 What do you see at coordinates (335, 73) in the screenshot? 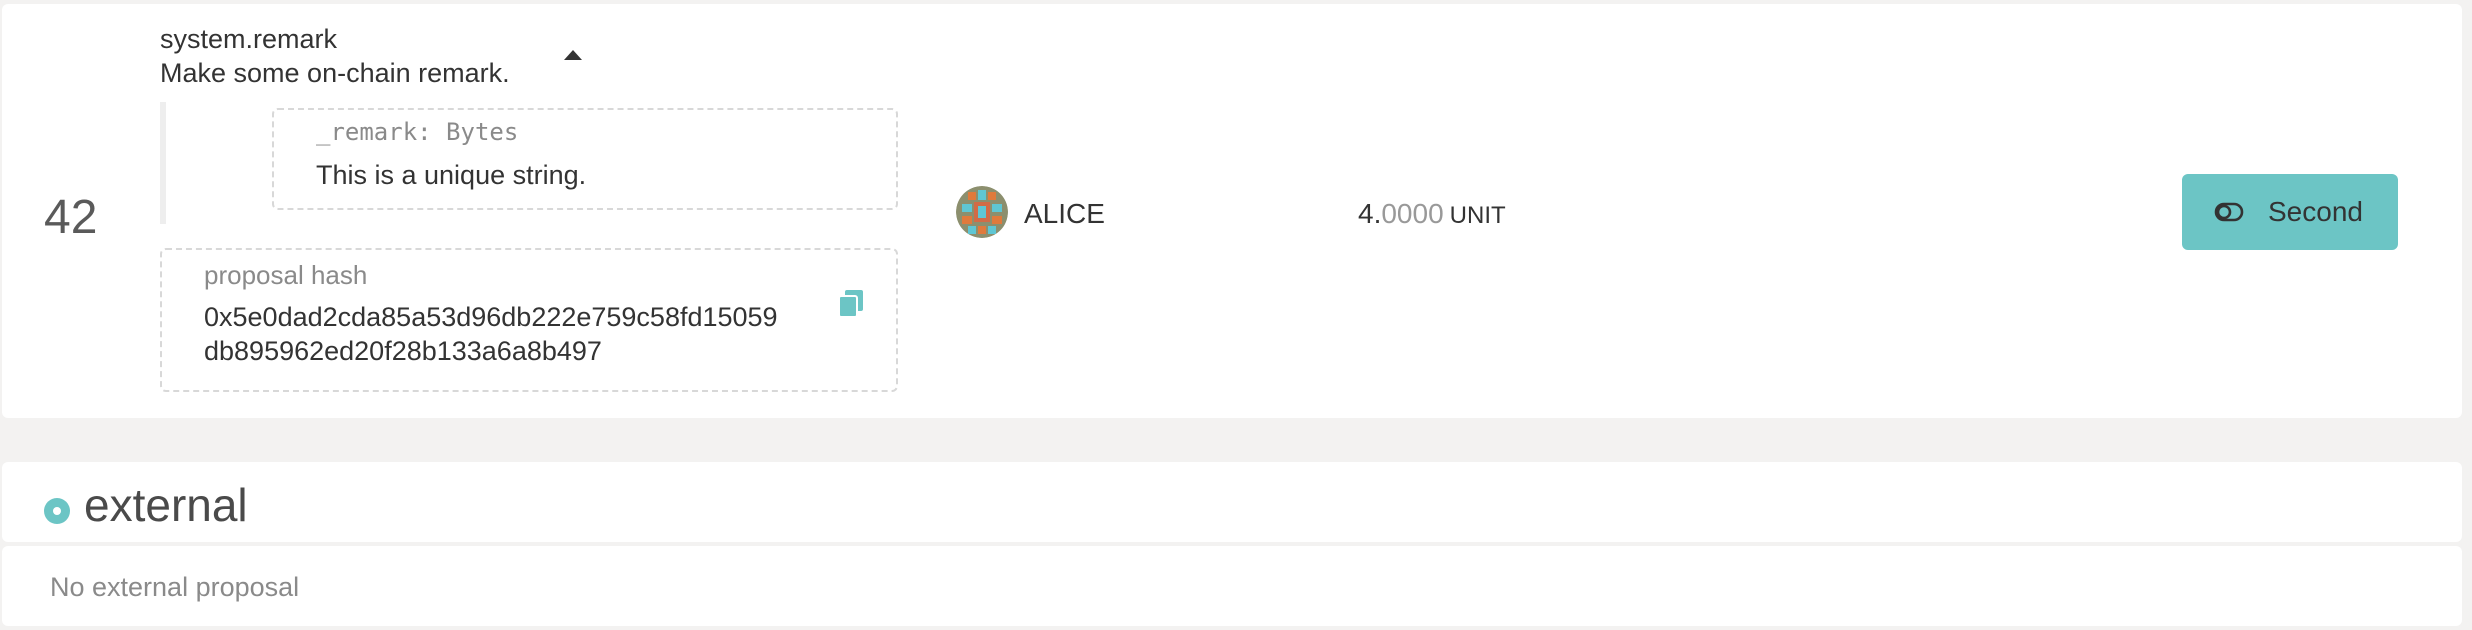
I see `call-description: Make some on-chain remark.` at bounding box center [335, 73].